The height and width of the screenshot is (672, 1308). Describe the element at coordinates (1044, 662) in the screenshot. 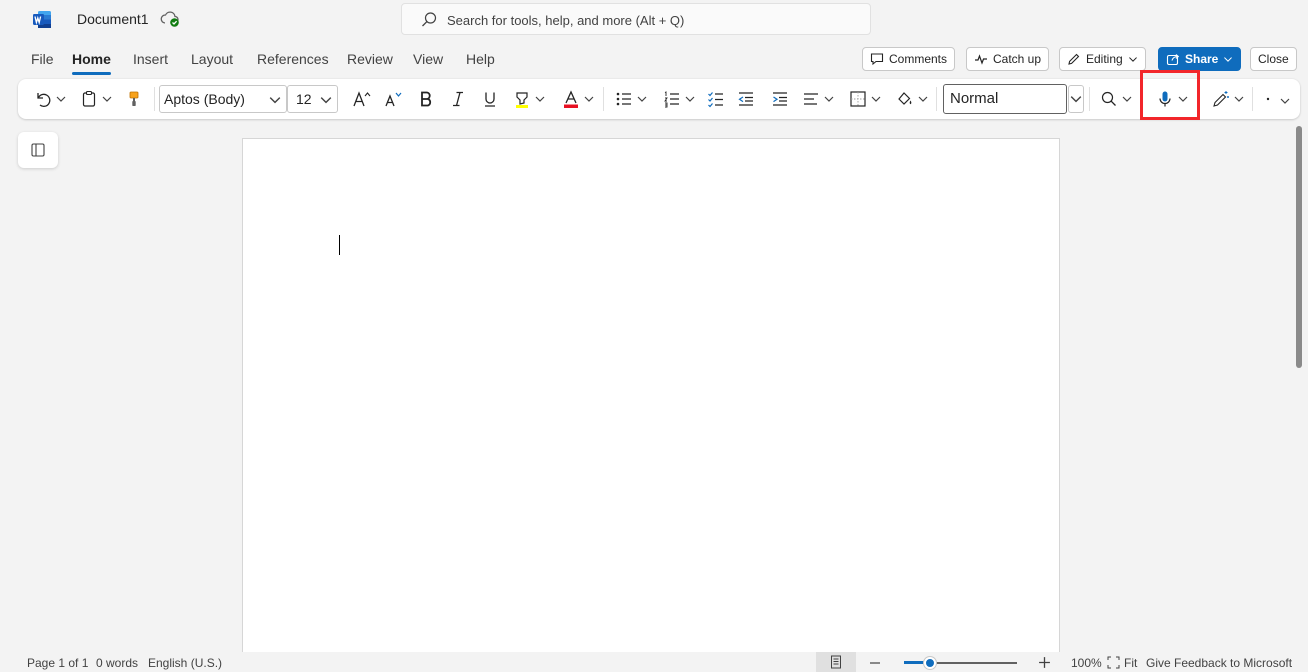

I see `zoom-in-icon` at that location.